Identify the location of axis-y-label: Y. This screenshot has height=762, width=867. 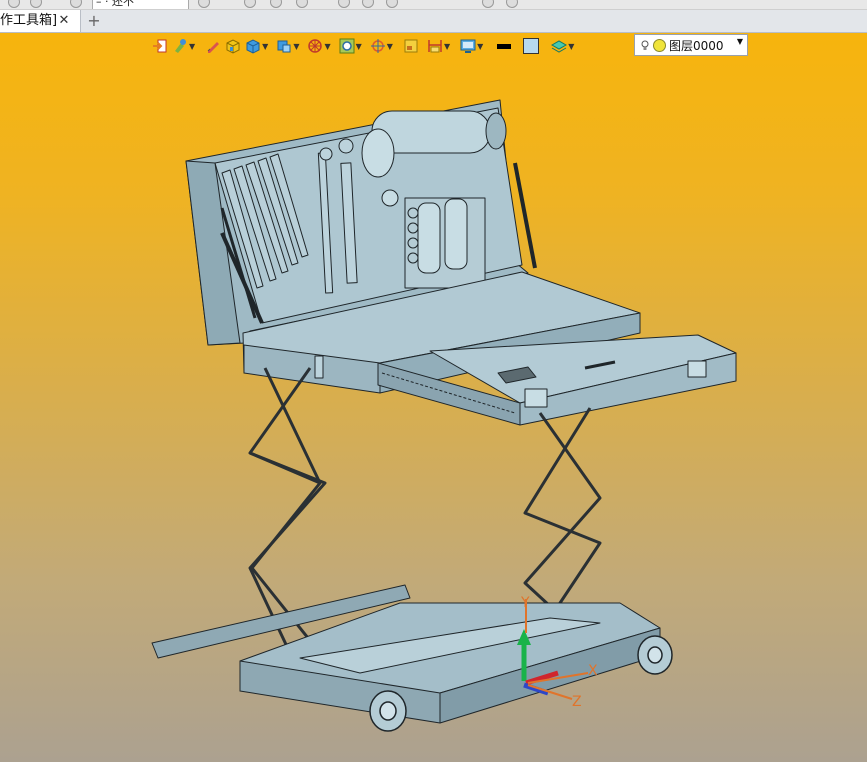
(525, 603).